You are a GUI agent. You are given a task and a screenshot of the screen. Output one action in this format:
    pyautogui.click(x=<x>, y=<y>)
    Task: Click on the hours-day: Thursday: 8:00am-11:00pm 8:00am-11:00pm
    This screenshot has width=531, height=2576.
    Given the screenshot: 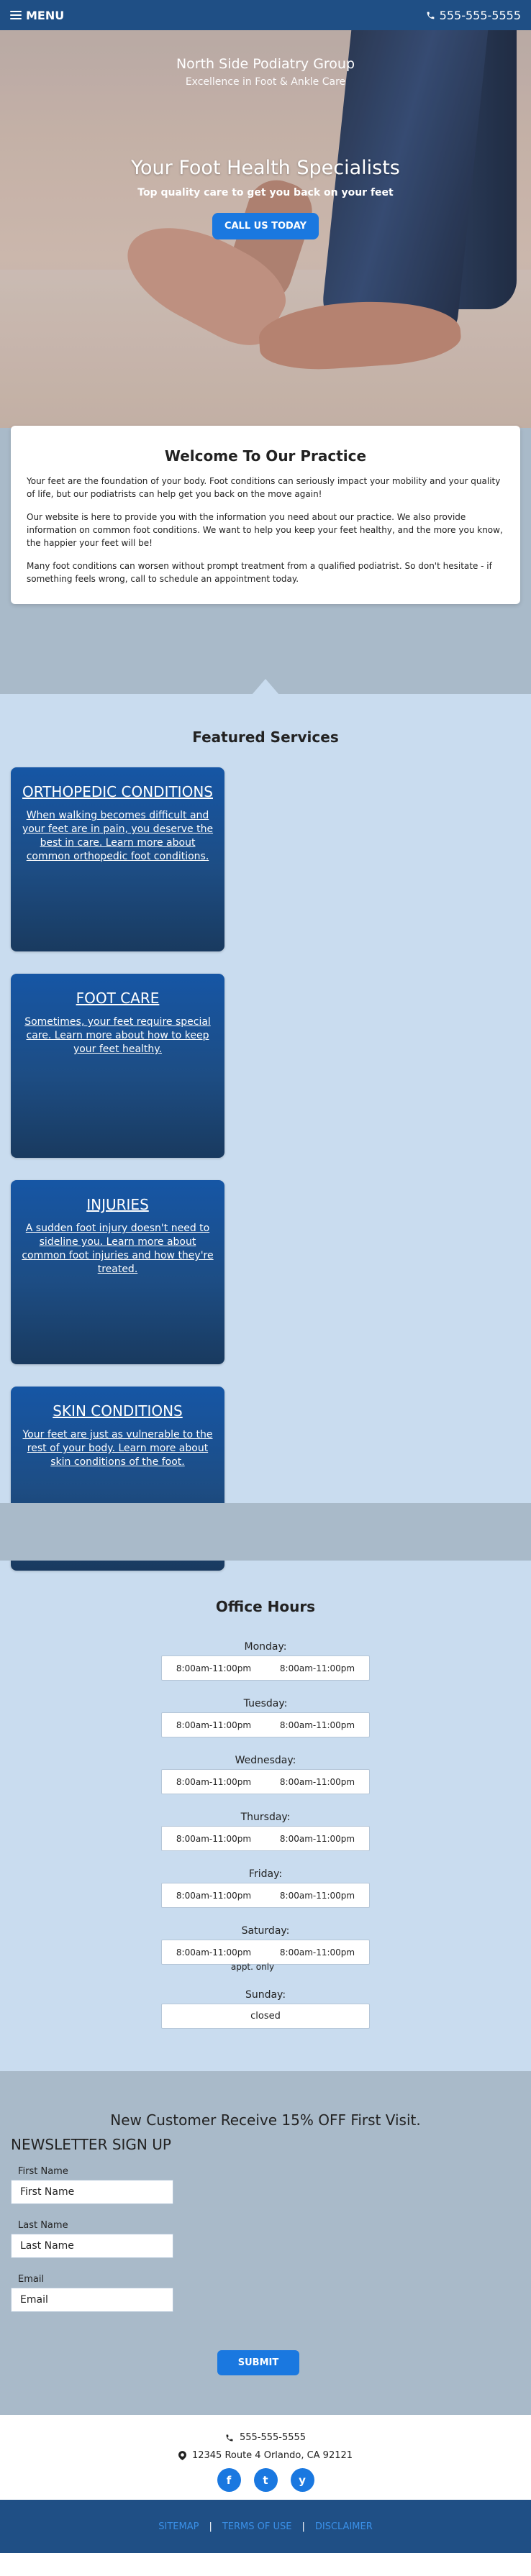 What is the action you would take?
    pyautogui.click(x=265, y=1831)
    